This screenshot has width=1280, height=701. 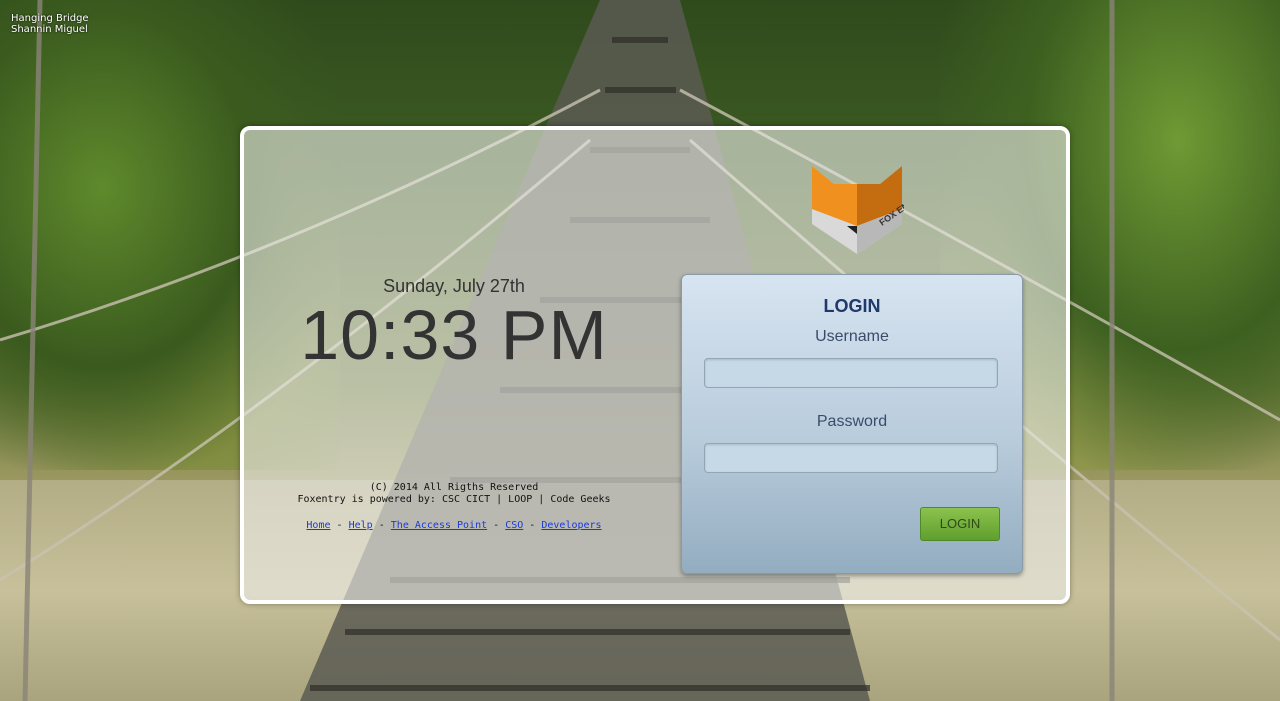 What do you see at coordinates (318, 525) in the screenshot?
I see `link-home: Home` at bounding box center [318, 525].